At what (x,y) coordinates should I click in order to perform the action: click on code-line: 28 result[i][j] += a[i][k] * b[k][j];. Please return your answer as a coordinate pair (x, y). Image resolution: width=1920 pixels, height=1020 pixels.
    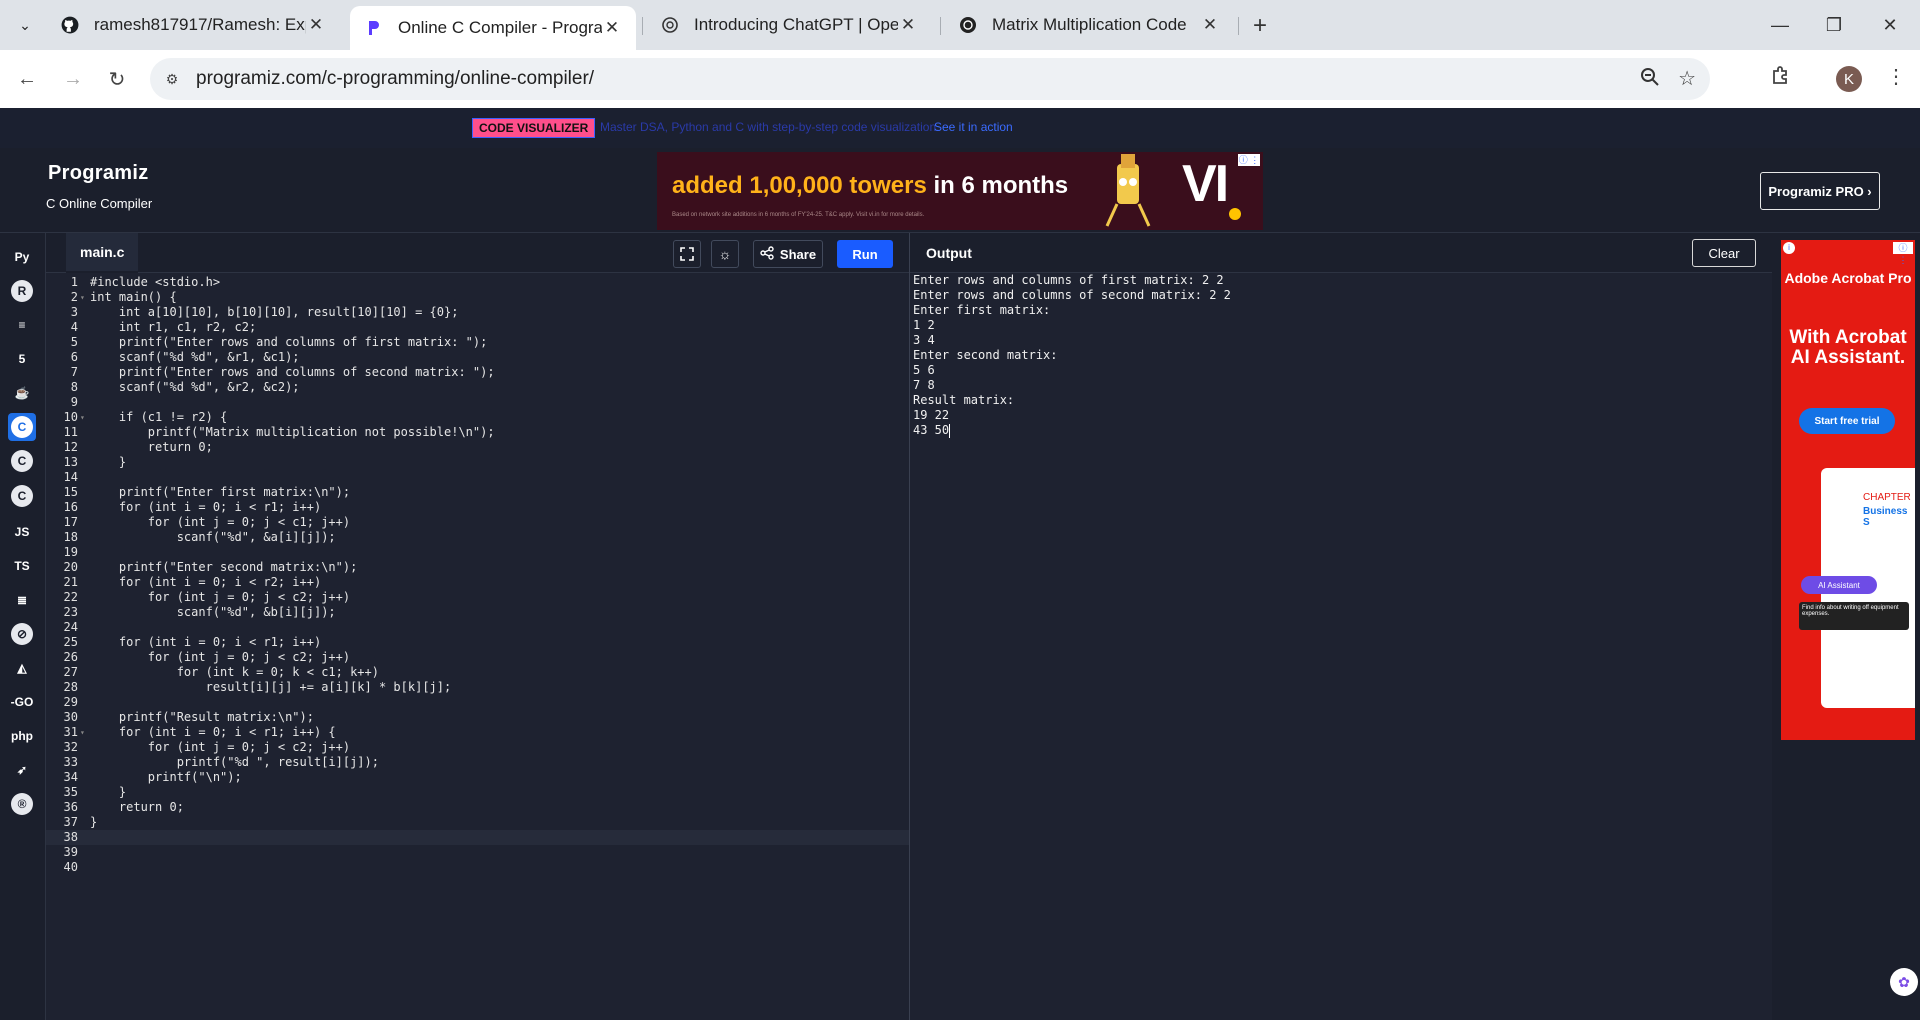
    Looking at the image, I should click on (477, 687).